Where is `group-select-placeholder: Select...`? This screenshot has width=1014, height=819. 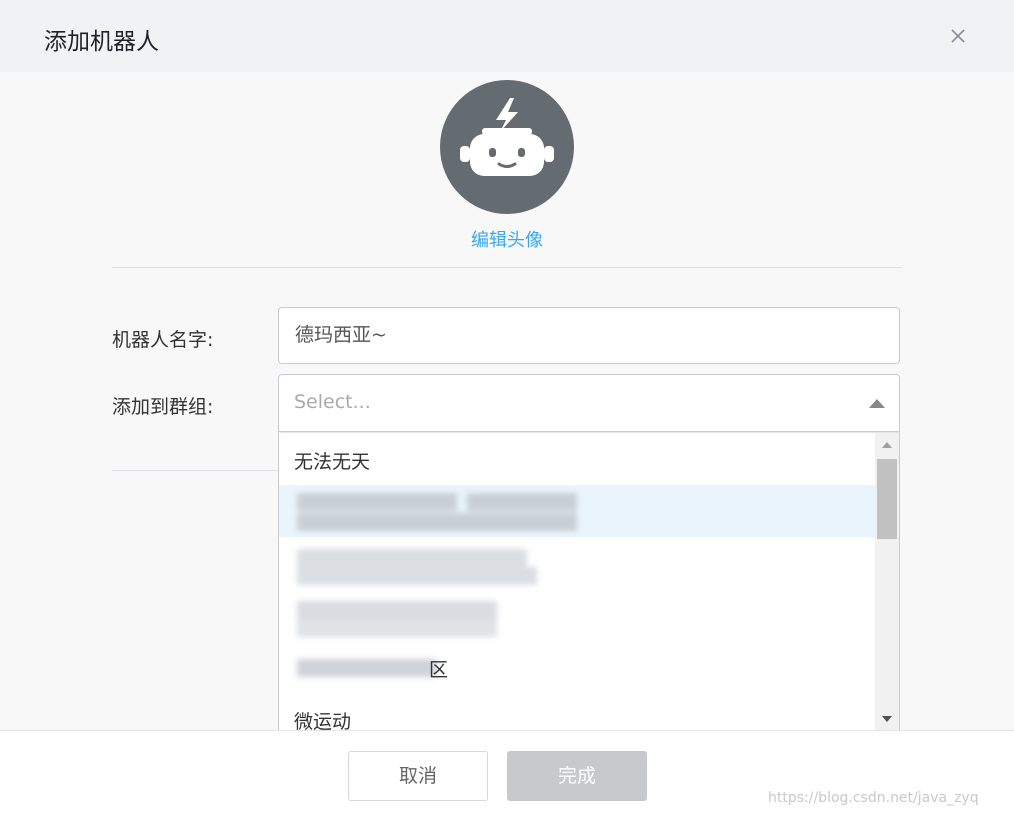 group-select-placeholder: Select... is located at coordinates (332, 402).